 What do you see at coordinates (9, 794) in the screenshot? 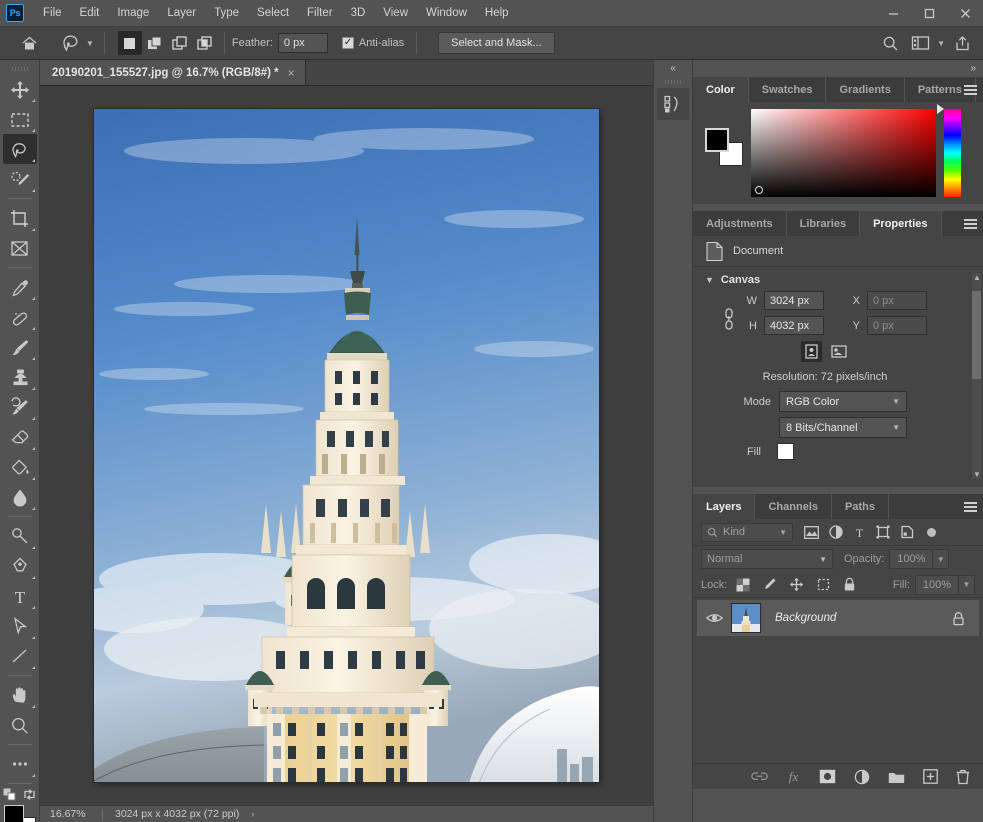
I see `default-colors-icon` at bounding box center [9, 794].